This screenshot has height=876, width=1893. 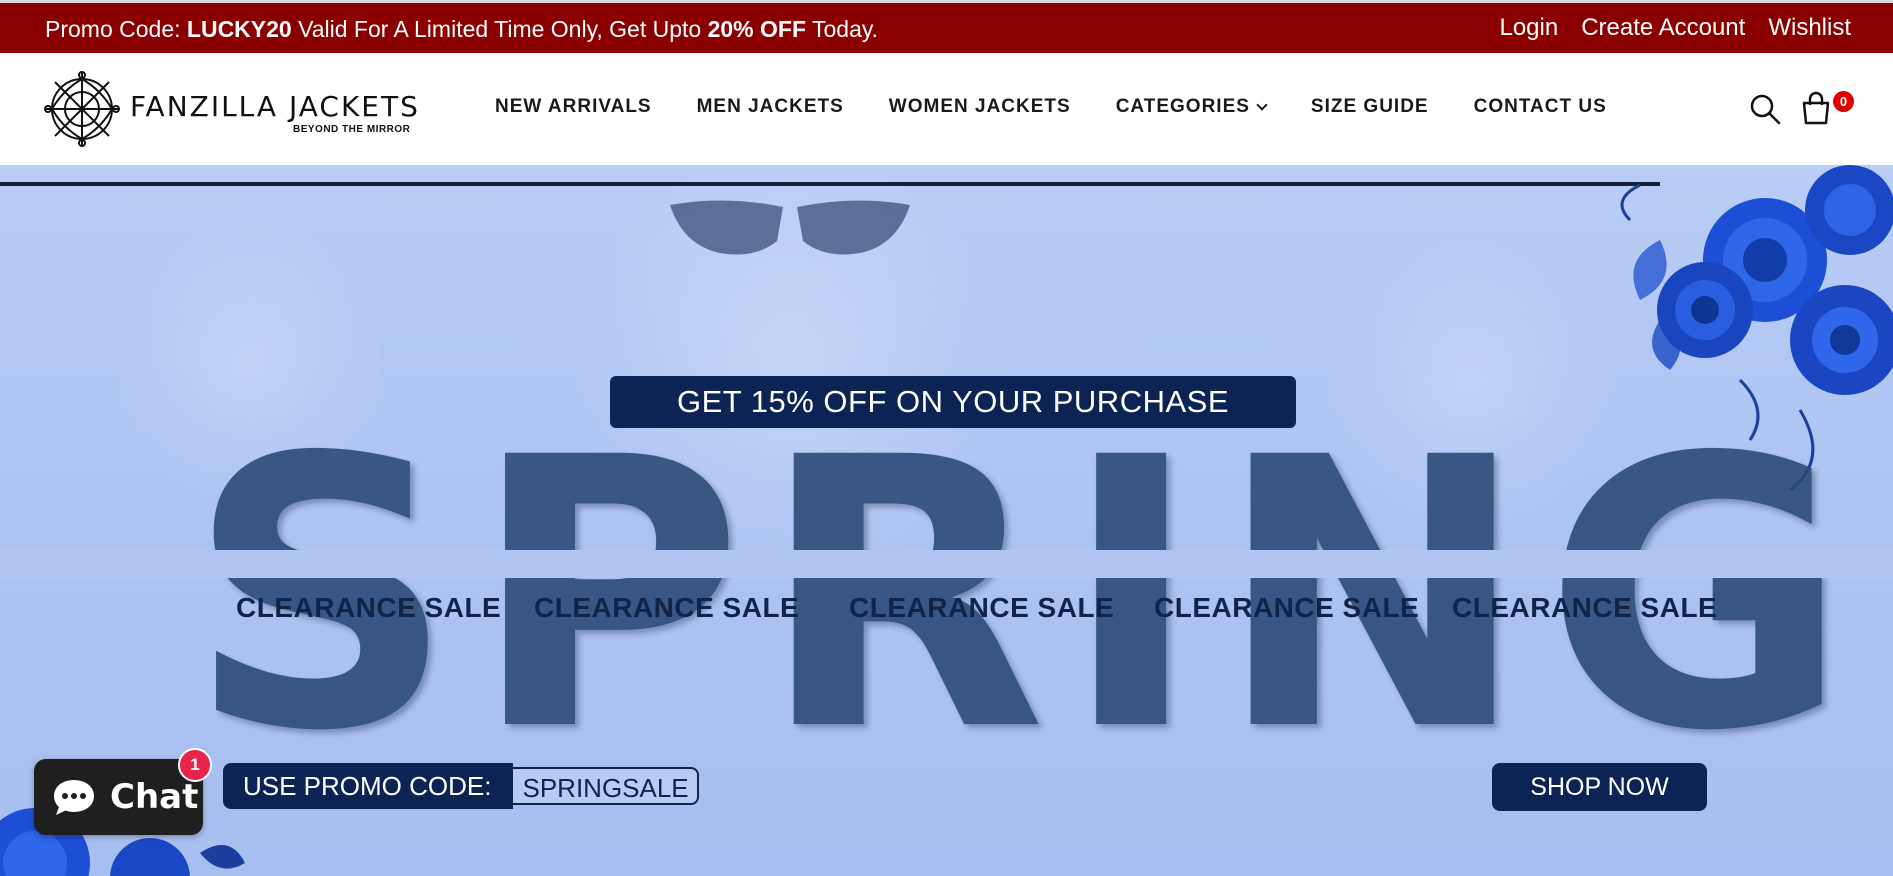 What do you see at coordinates (1182, 106) in the screenshot?
I see `nav-categories-label: CATEGORIES` at bounding box center [1182, 106].